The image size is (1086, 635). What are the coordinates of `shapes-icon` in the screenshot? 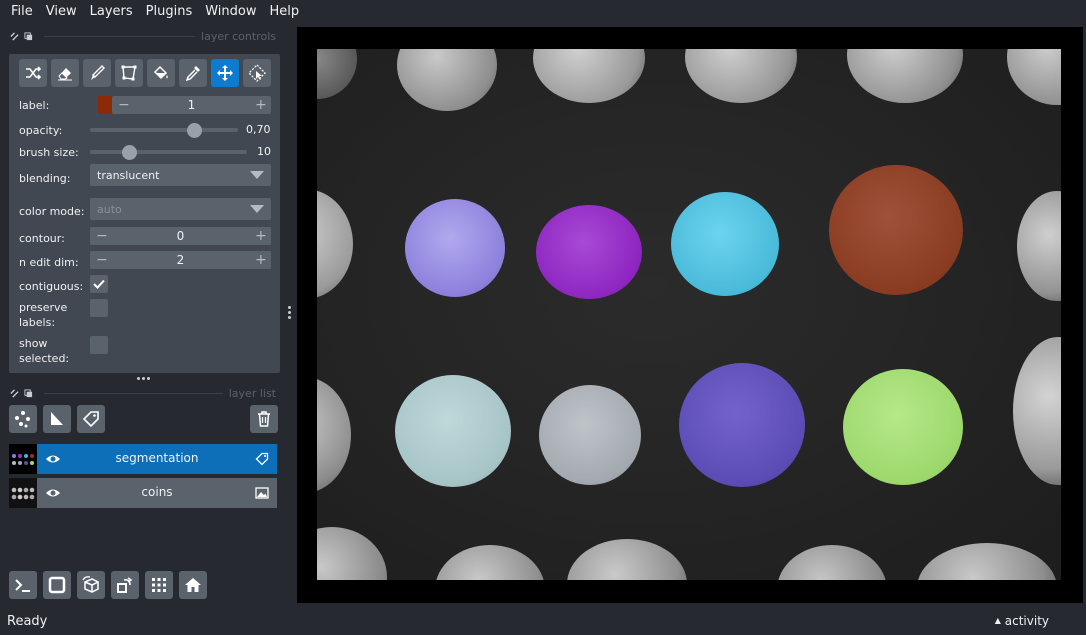 It's located at (57, 418).